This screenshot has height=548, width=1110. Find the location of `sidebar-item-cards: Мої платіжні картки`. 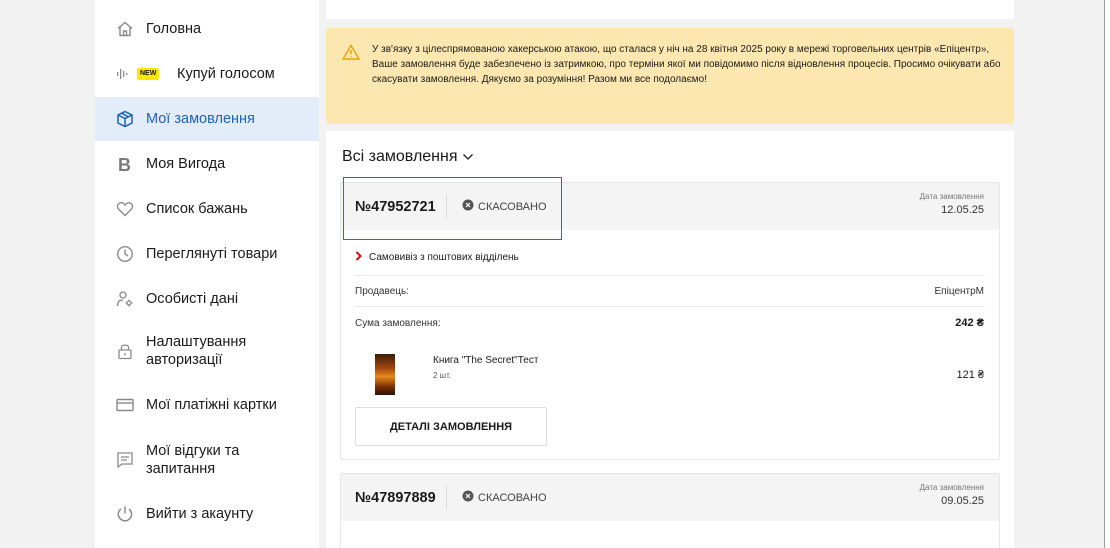

sidebar-item-cards: Мої платіжні картки is located at coordinates (207, 405).